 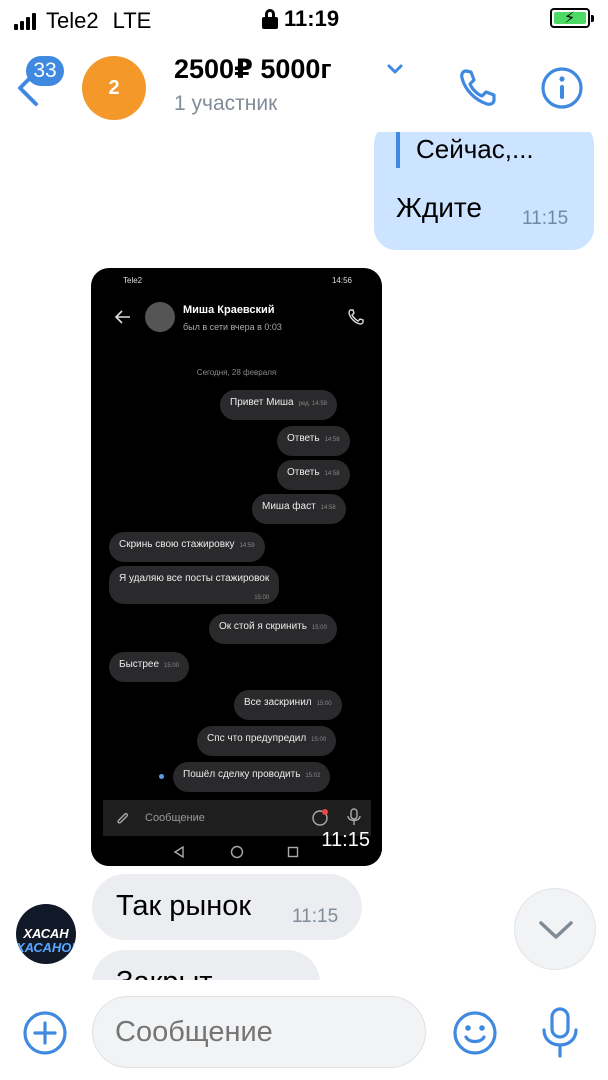 I want to click on embedded-unread-dot, so click(x=161, y=776).